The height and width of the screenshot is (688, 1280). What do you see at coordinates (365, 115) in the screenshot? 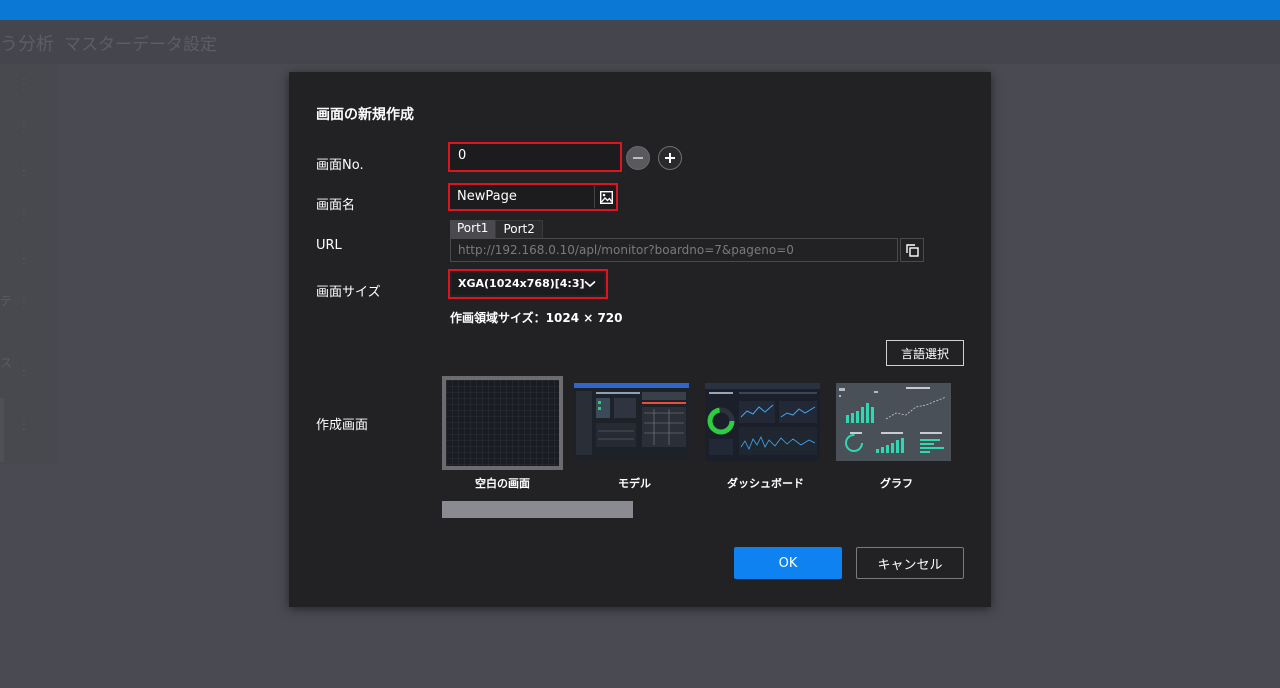
I see `dialog-title: 画面の新規作成` at bounding box center [365, 115].